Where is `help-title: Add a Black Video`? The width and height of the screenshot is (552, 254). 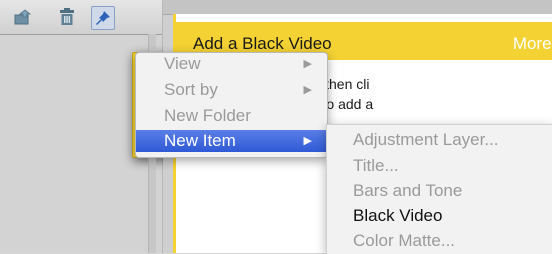 help-title: Add a Black Video is located at coordinates (262, 43).